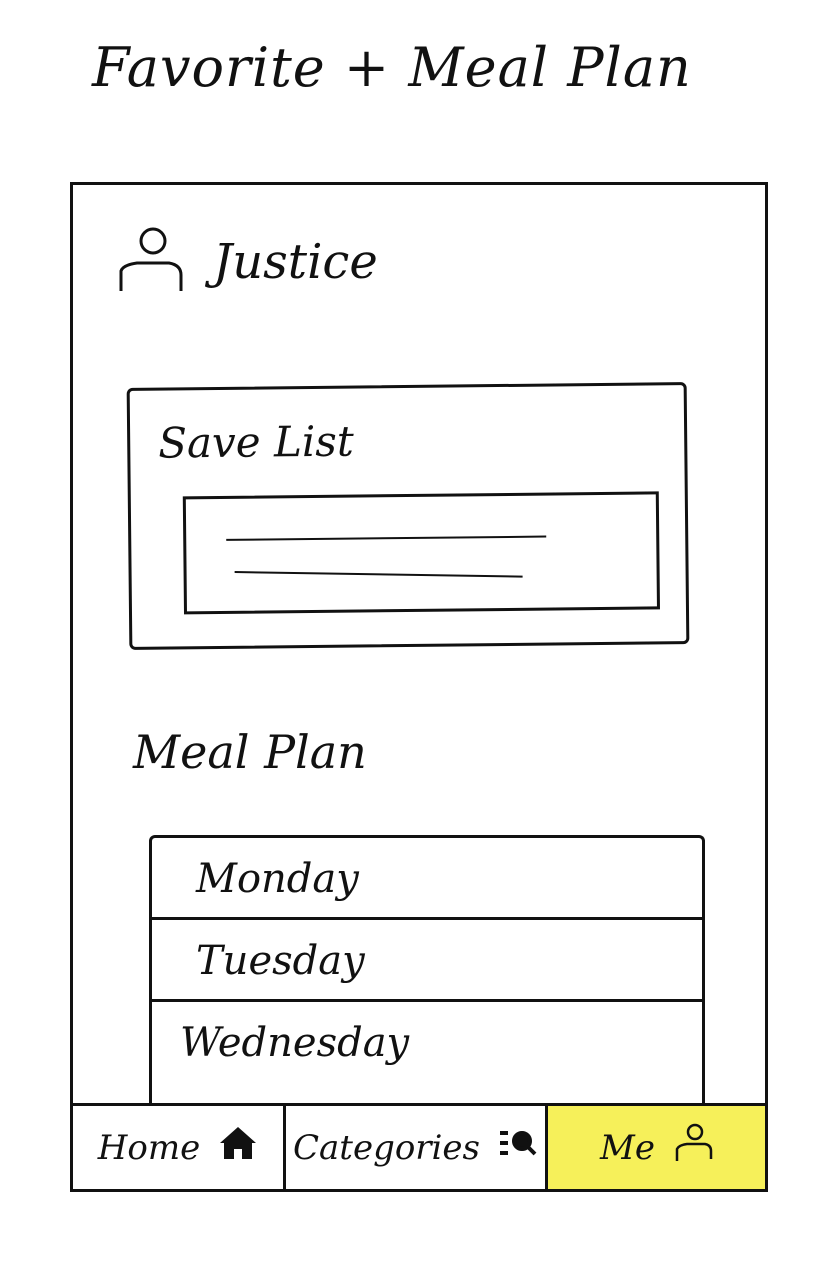  I want to click on saved-recipe-item, so click(421, 553).